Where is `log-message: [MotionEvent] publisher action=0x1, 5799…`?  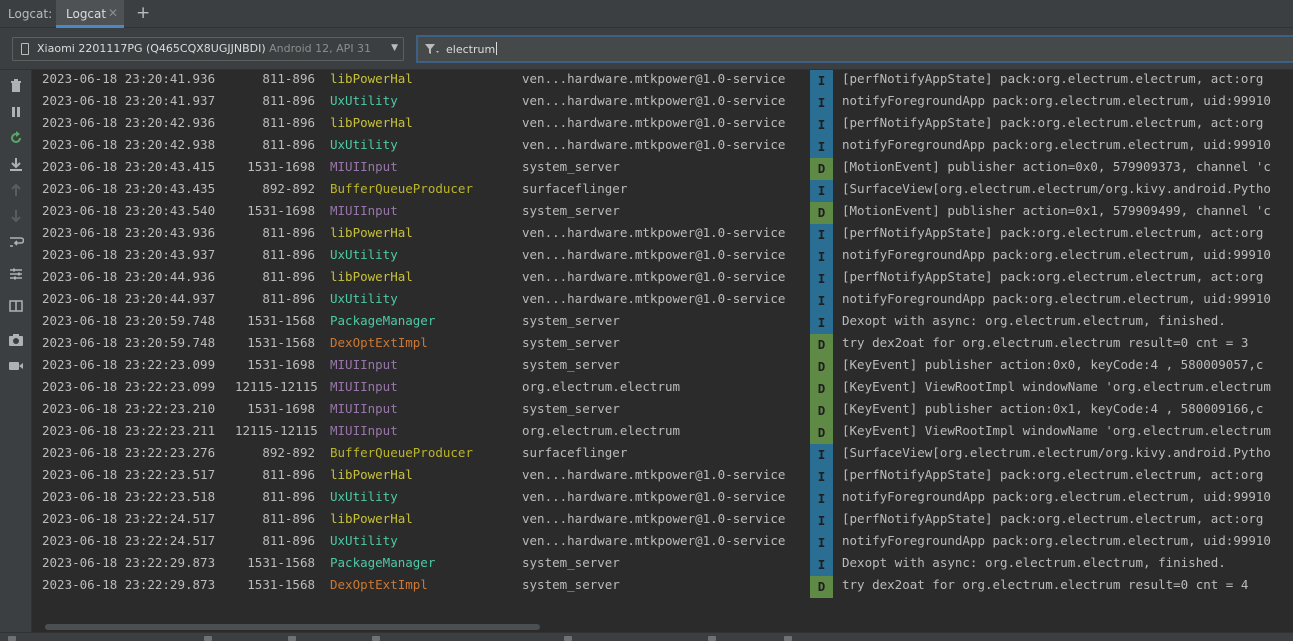
log-message: [MotionEvent] publisher action=0x1, 5799… is located at coordinates (1056, 210).